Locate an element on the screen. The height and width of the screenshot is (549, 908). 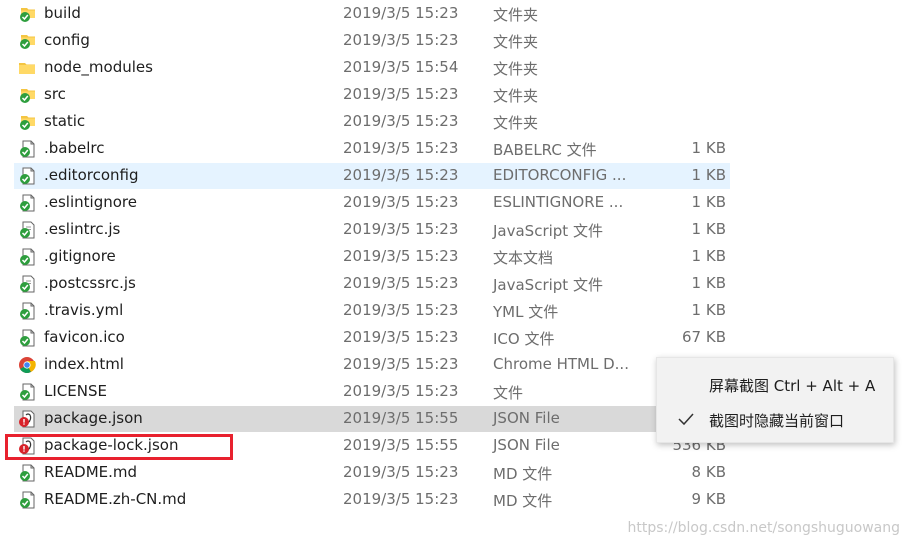
watermark: https://blog.csdn.net/songshuguowang is located at coordinates (763, 528).